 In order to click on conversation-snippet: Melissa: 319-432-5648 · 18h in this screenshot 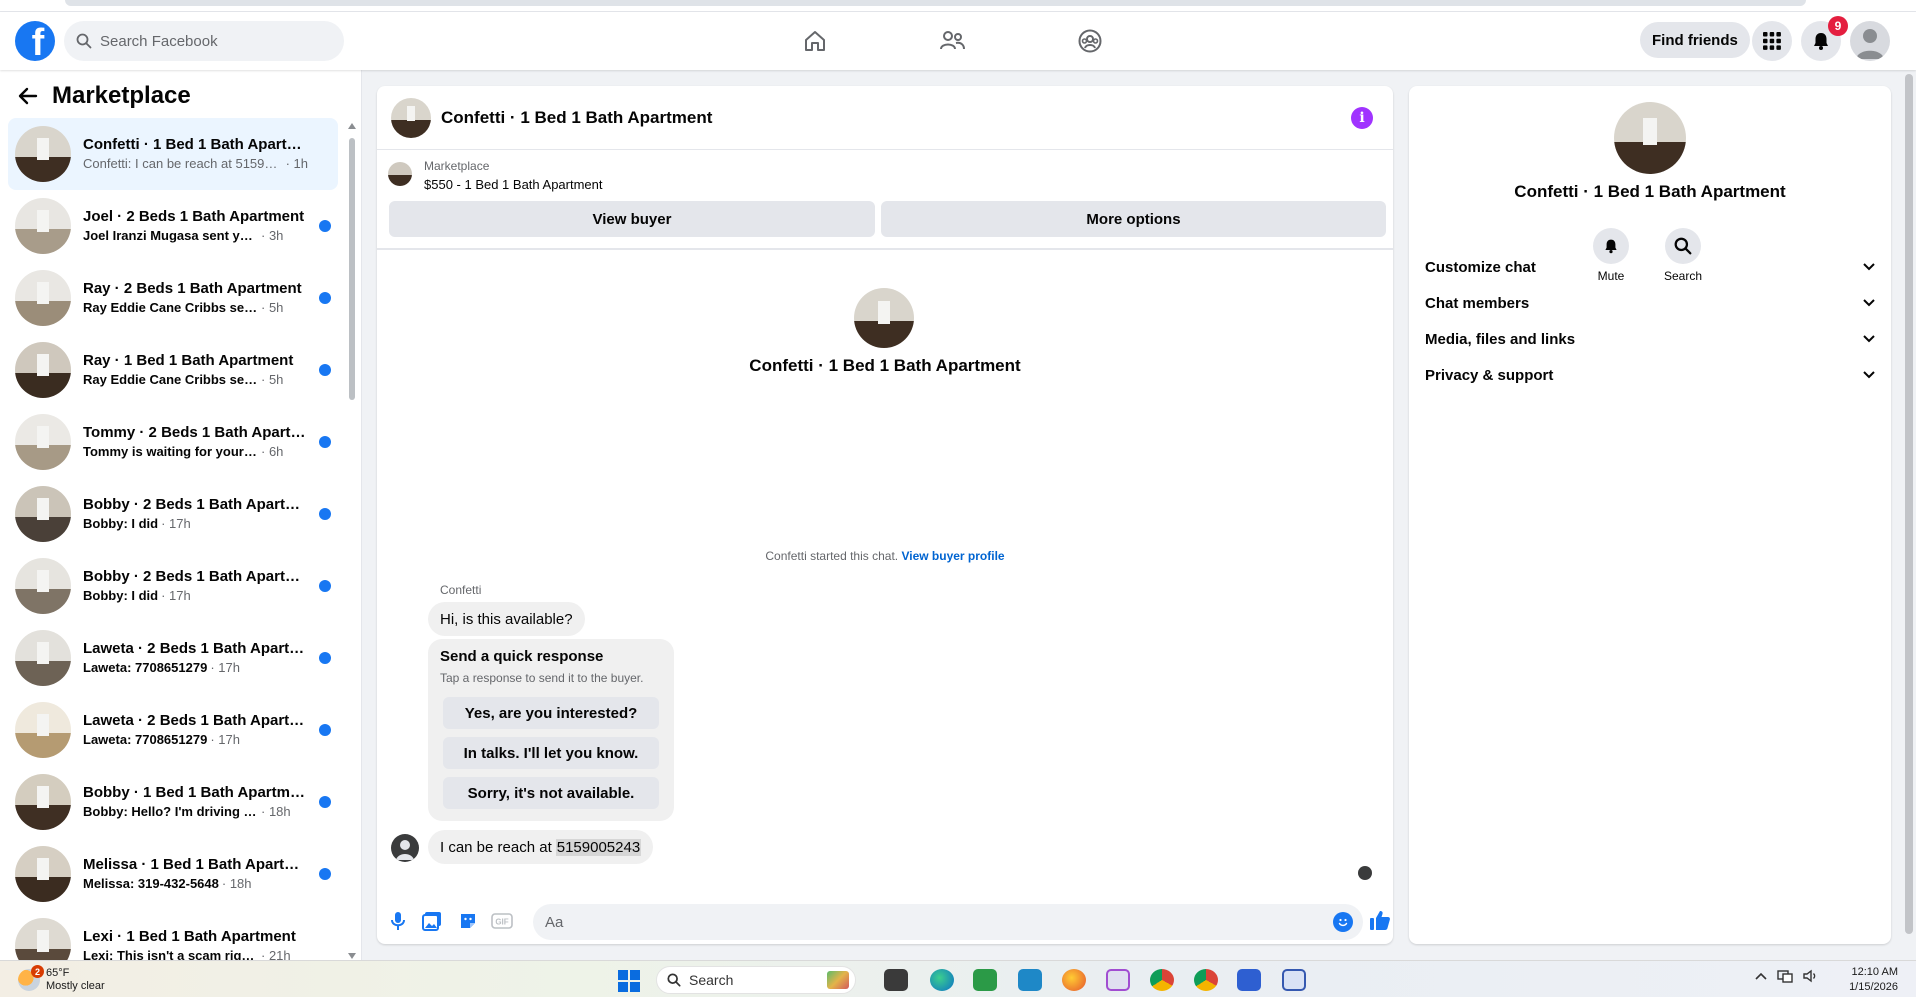, I will do `click(195, 884)`.